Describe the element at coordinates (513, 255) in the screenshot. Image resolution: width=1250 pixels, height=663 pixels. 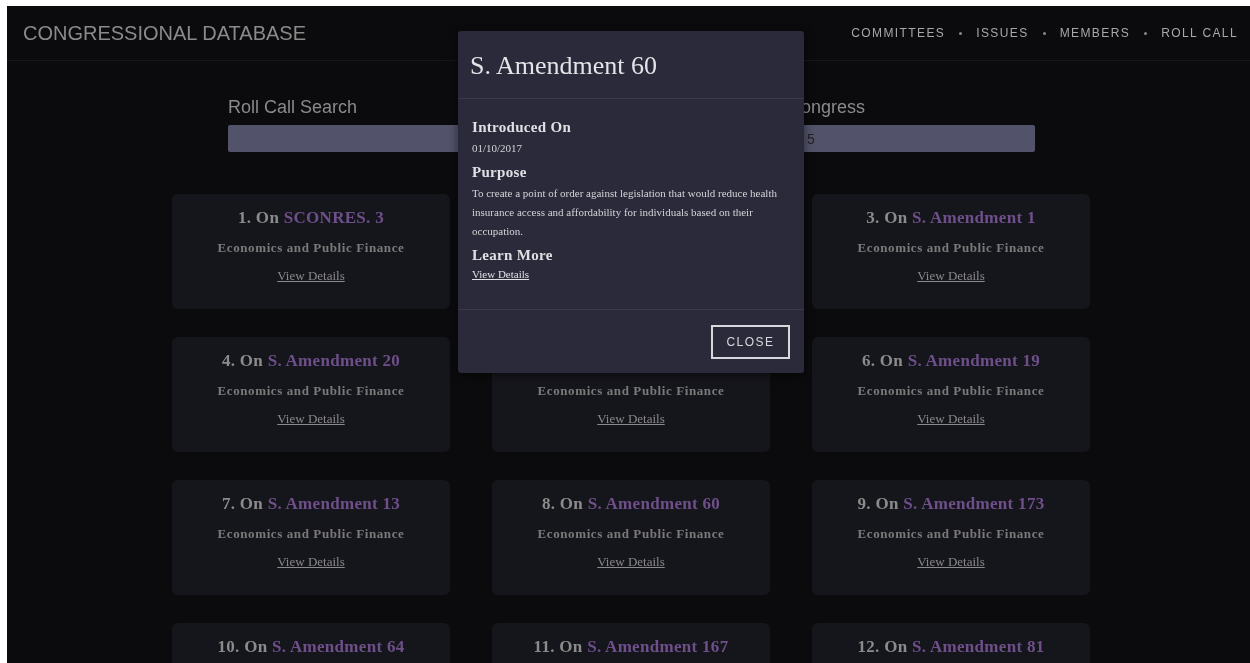
I see `section-heading: Learn More` at that location.